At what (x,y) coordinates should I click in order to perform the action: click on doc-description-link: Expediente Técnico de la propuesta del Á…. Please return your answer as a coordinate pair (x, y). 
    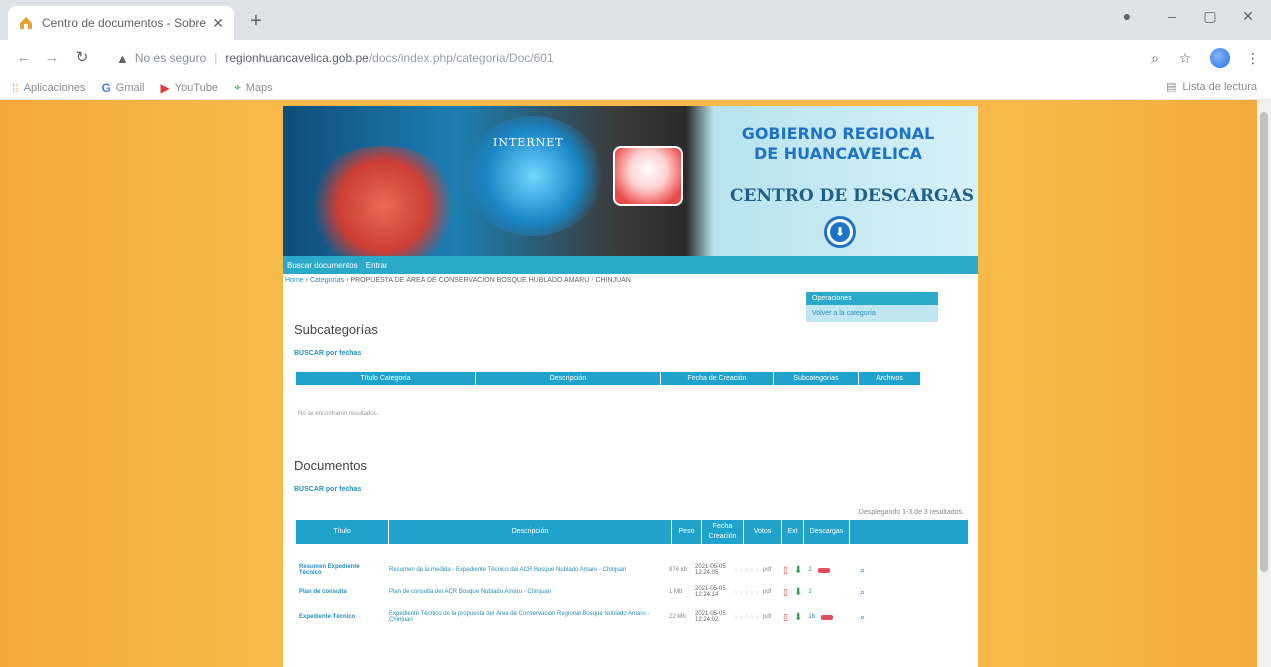
    Looking at the image, I should click on (526, 617).